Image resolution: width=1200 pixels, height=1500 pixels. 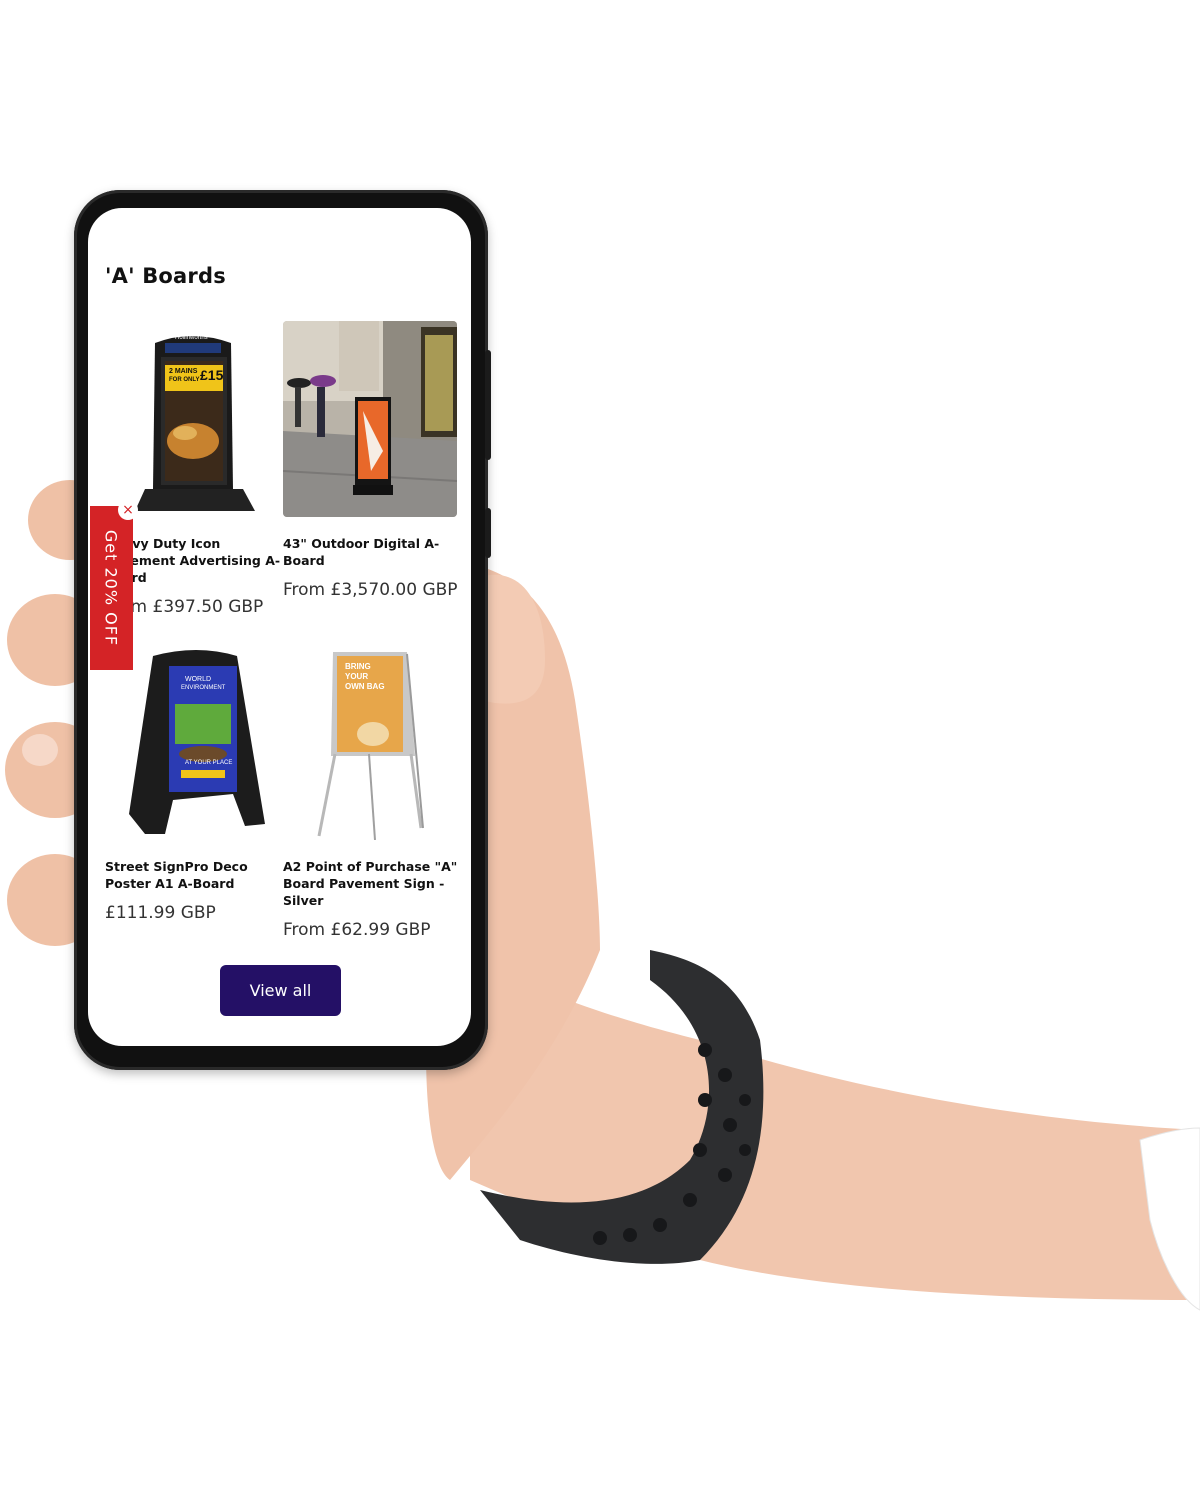 What do you see at coordinates (165, 276) in the screenshot?
I see `section-title: 'A' Boards` at bounding box center [165, 276].